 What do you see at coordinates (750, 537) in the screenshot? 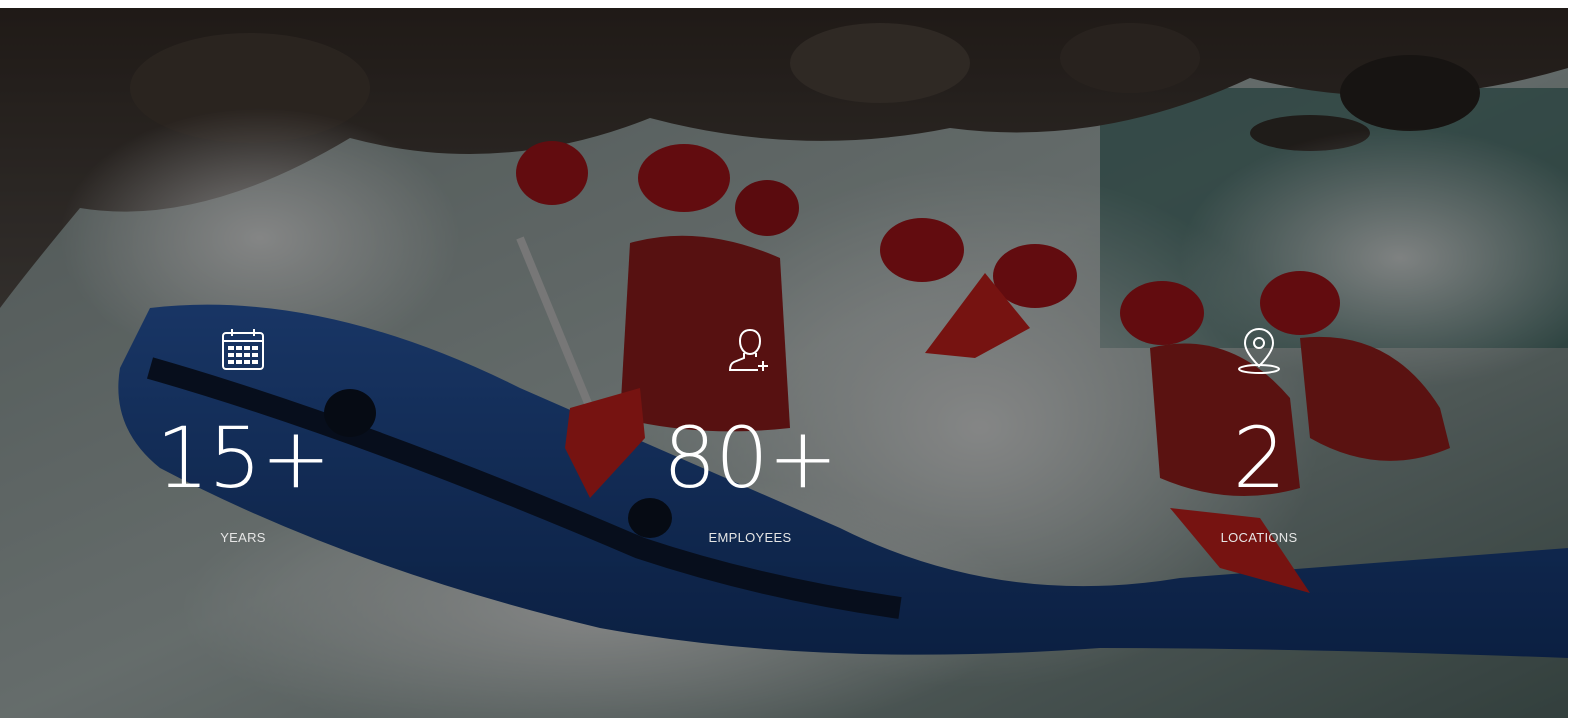
I see `stat-label: EMPLOYEES` at bounding box center [750, 537].